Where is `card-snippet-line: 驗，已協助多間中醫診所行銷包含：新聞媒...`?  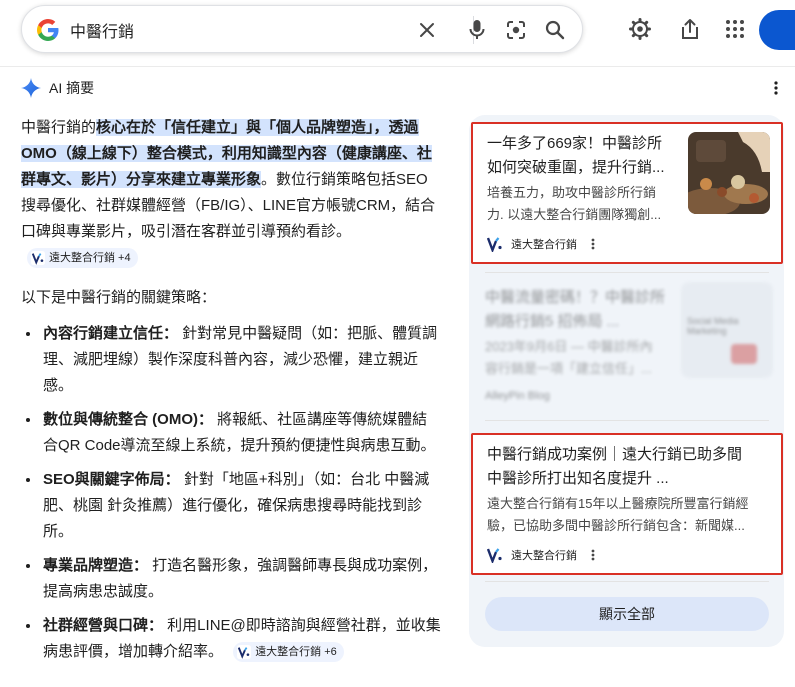 card-snippet-line: 驗，已協助多間中醫診所行銷包含：新聞媒... is located at coordinates (616, 525).